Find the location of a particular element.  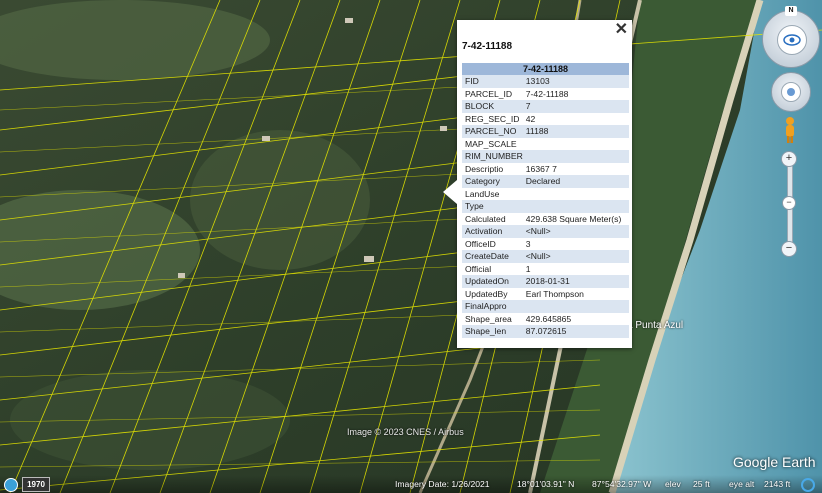

attribute-key: UpdatedBy is located at coordinates (486, 293).